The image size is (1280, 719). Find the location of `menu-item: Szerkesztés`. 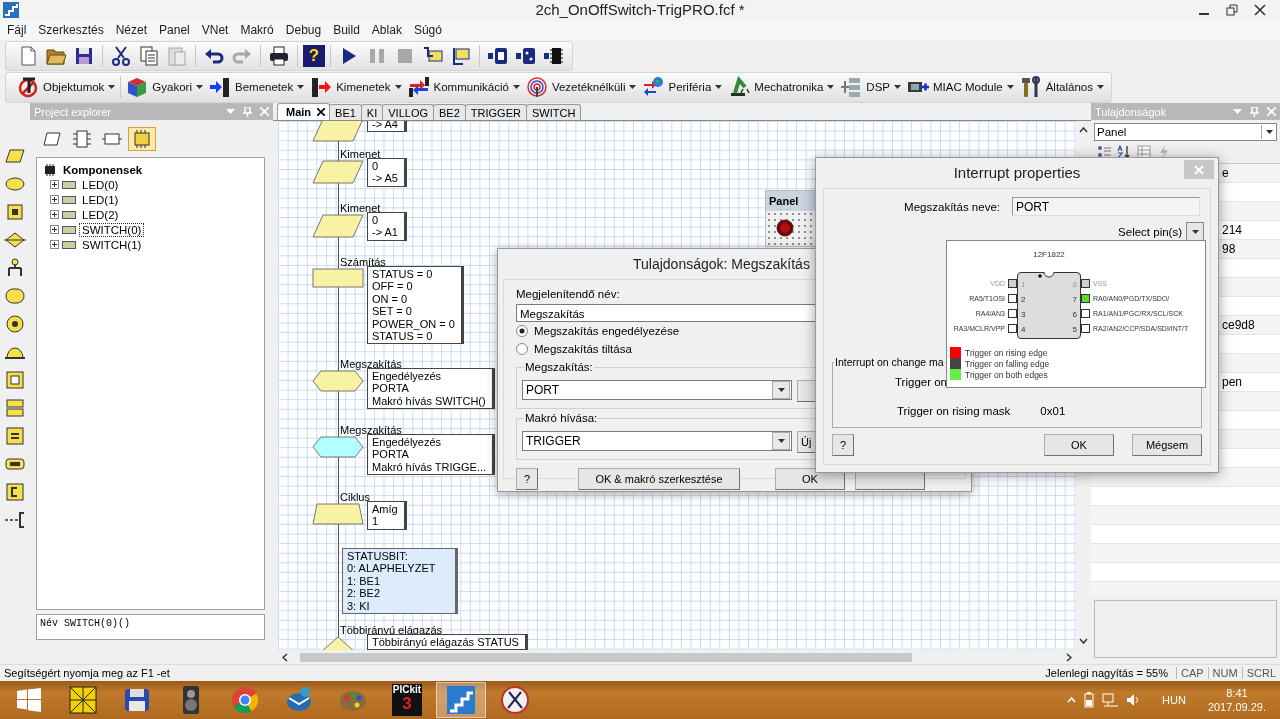

menu-item: Szerkesztés is located at coordinates (71, 30).